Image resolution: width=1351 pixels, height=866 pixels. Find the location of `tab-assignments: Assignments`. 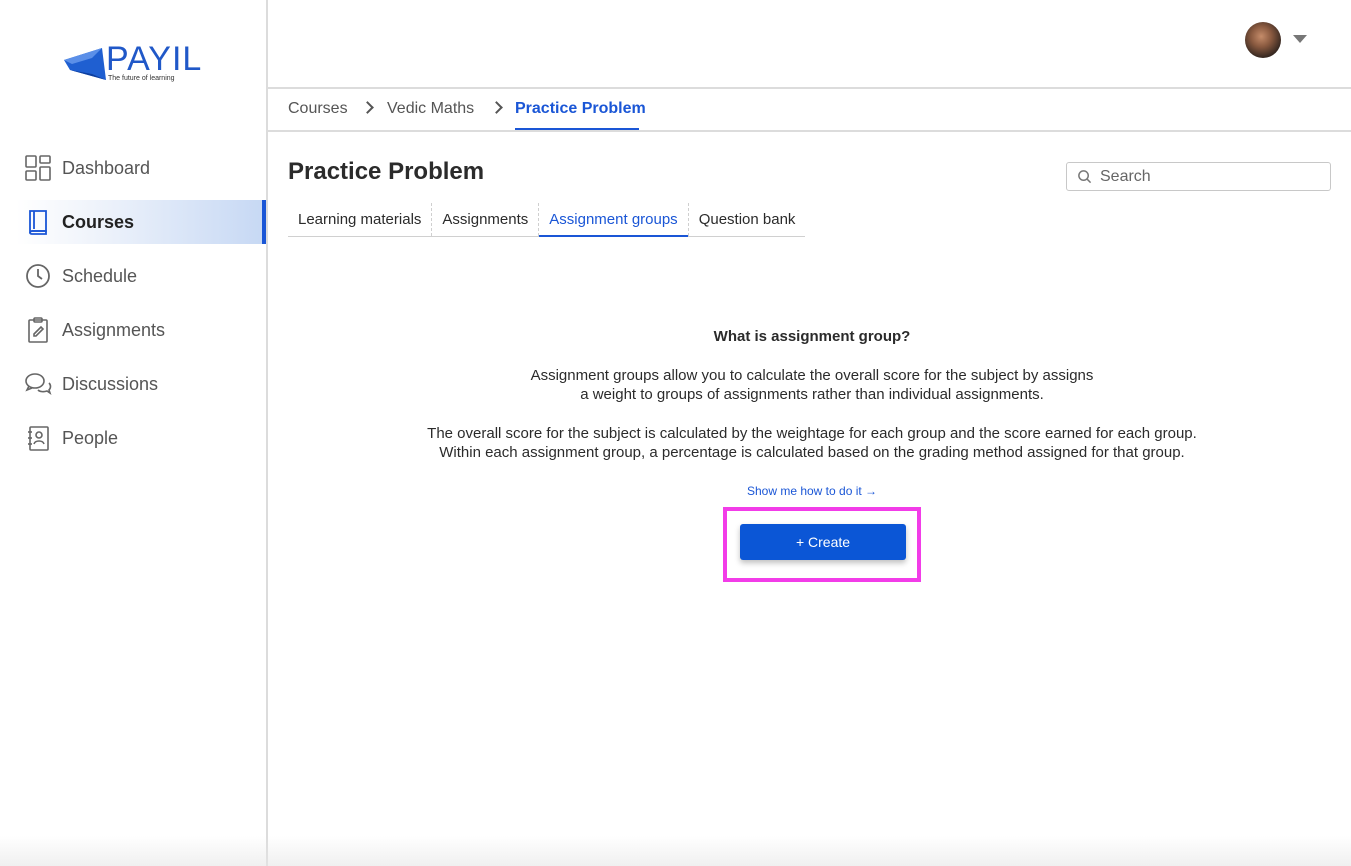

tab-assignments: Assignments is located at coordinates (486, 219).